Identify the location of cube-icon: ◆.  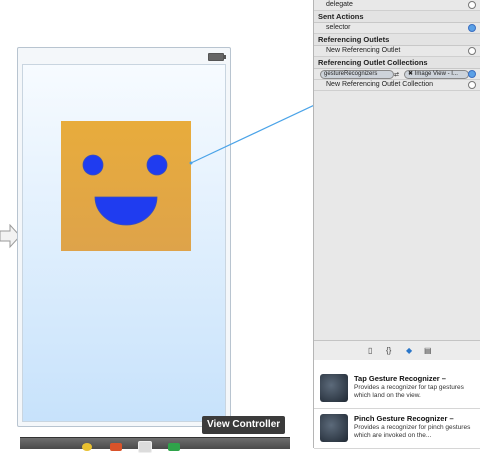
(409, 350).